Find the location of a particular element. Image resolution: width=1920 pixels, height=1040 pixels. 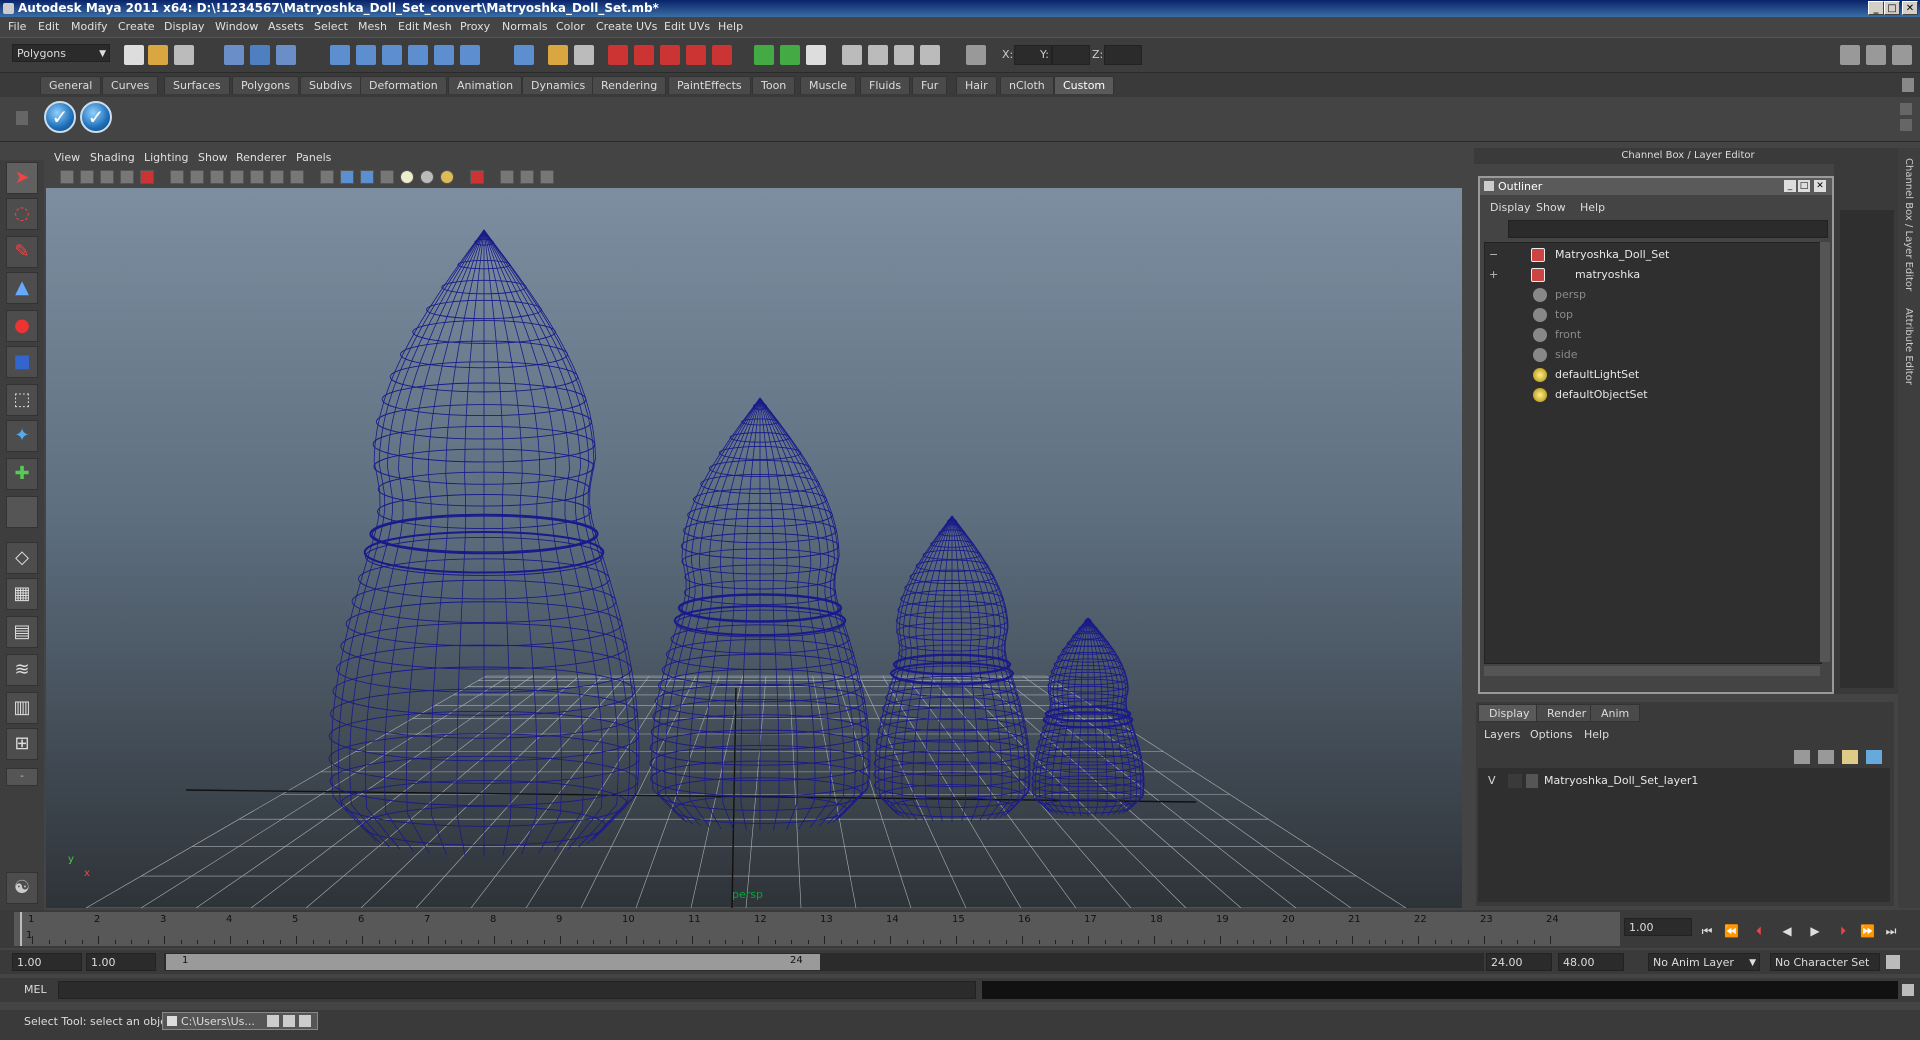

construction-history-icon is located at coordinates (584, 55).